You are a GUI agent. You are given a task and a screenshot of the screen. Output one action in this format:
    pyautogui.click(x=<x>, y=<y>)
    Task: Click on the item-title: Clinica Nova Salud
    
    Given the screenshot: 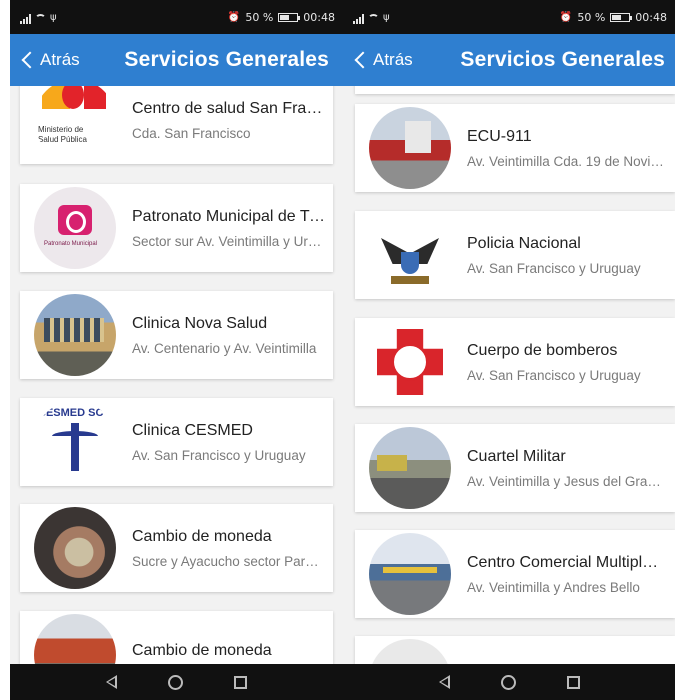 What is the action you would take?
    pyautogui.click(x=200, y=323)
    